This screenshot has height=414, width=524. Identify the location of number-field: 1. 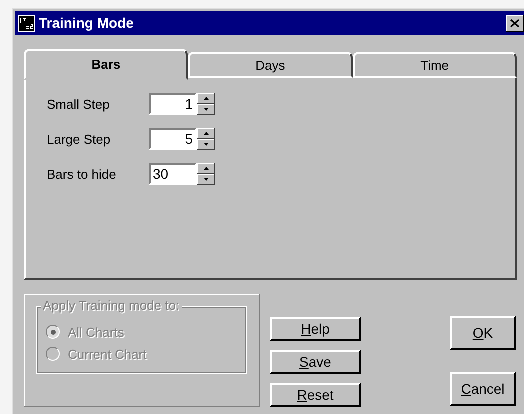
(173, 104).